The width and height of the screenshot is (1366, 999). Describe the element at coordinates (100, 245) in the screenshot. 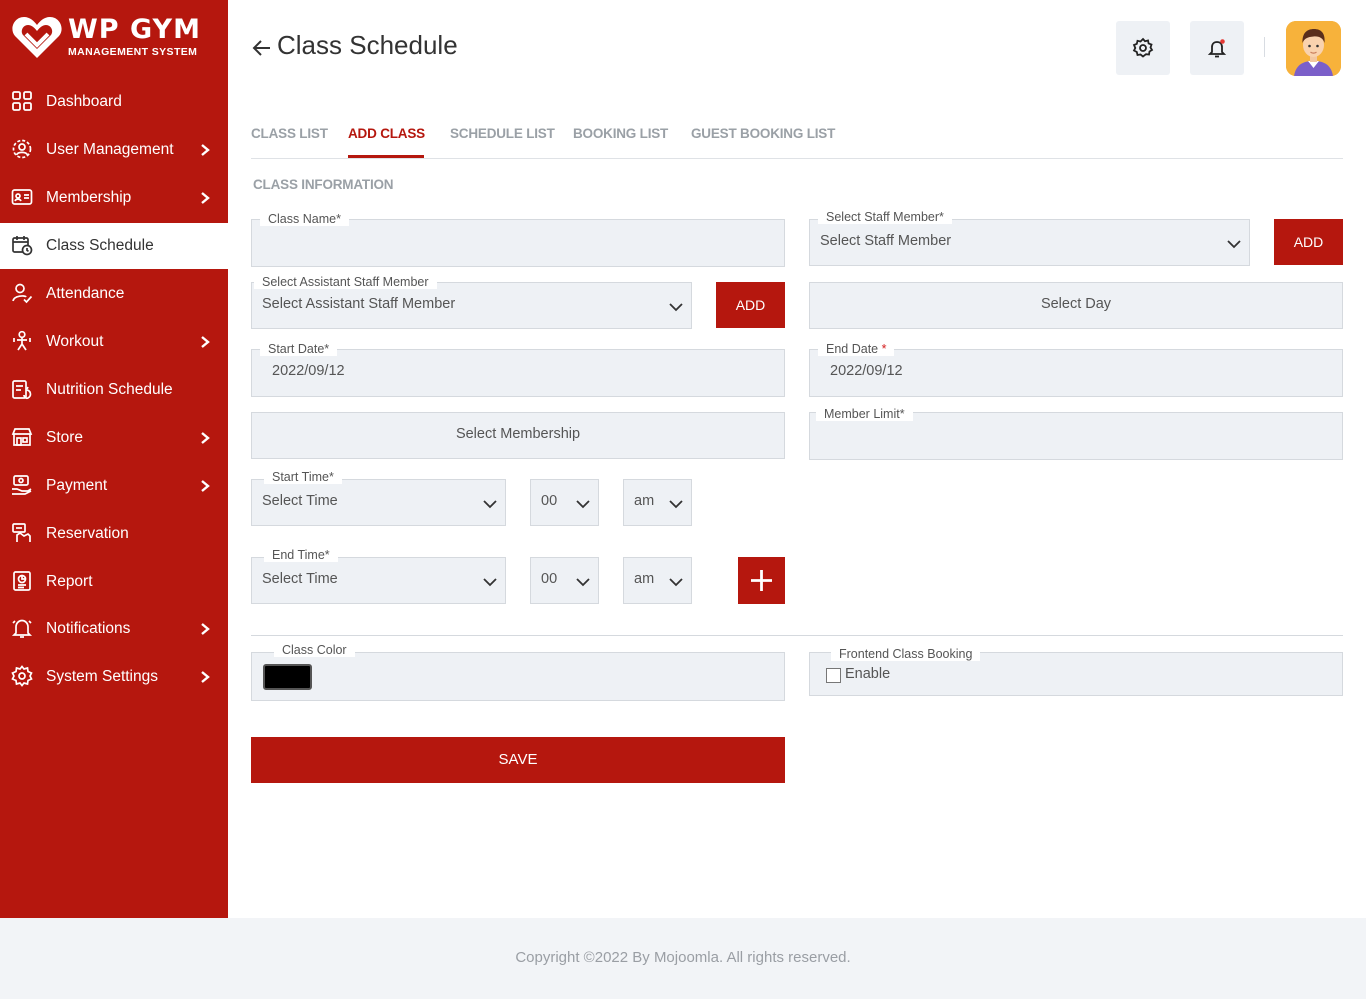

I see `sidebar-item-label: Class Schedule` at that location.